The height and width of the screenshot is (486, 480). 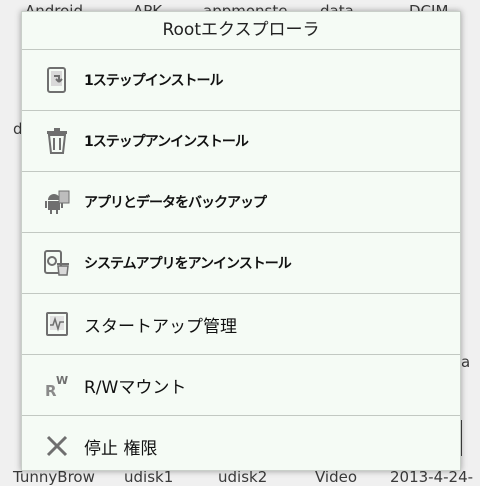 I want to click on dialog-title: Rootエクスプローラ, so click(x=241, y=31).